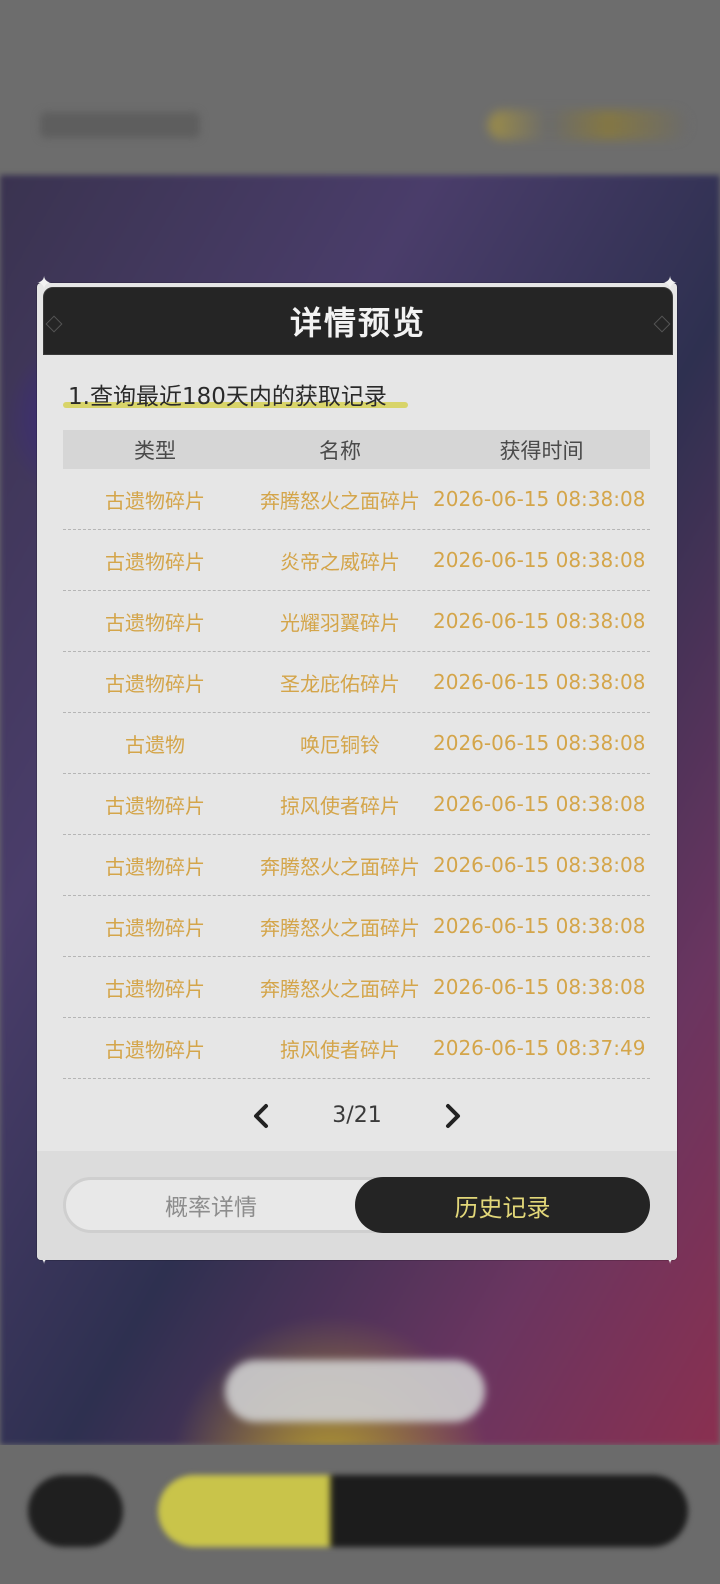  I want to click on background-blurred-button, so click(75, 1511).